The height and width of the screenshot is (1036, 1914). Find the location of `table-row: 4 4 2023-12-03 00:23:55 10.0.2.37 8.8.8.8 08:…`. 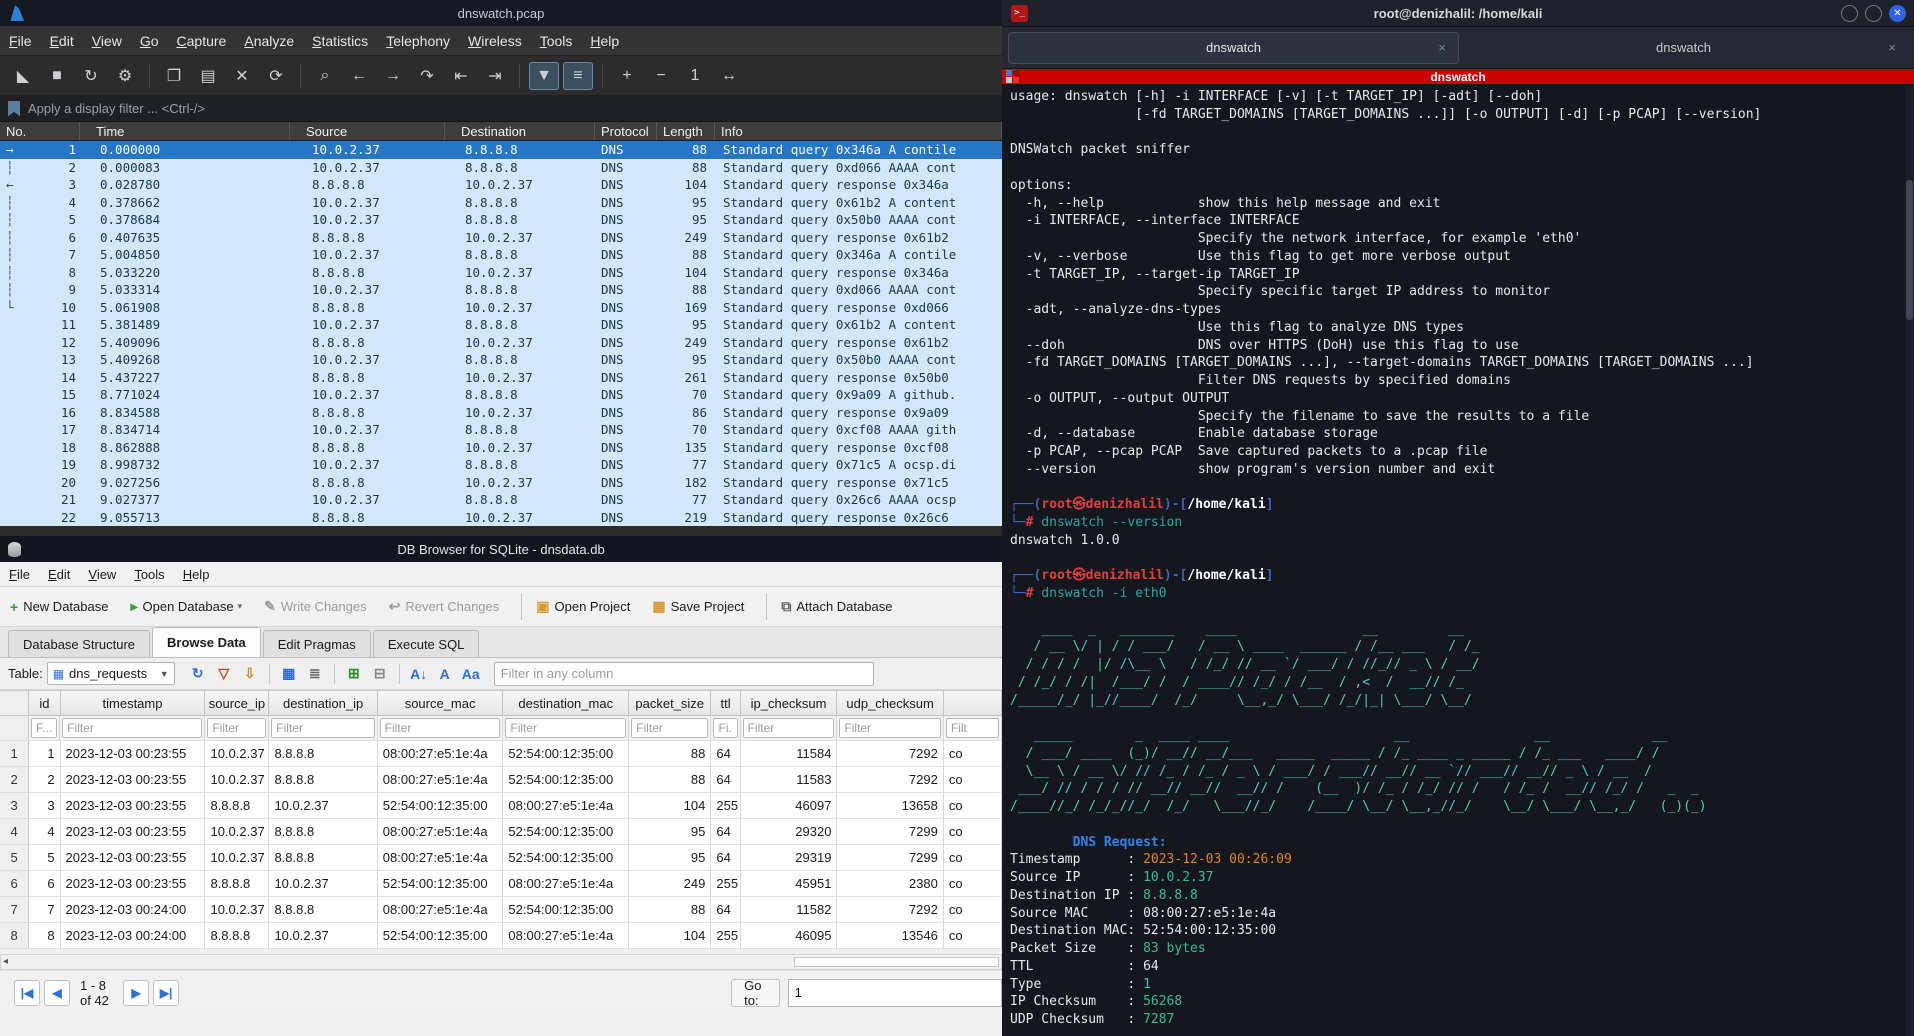

table-row: 4 4 2023-12-03 00:23:55 10.0.2.37 8.8.8.8 08:… is located at coordinates (501, 832).